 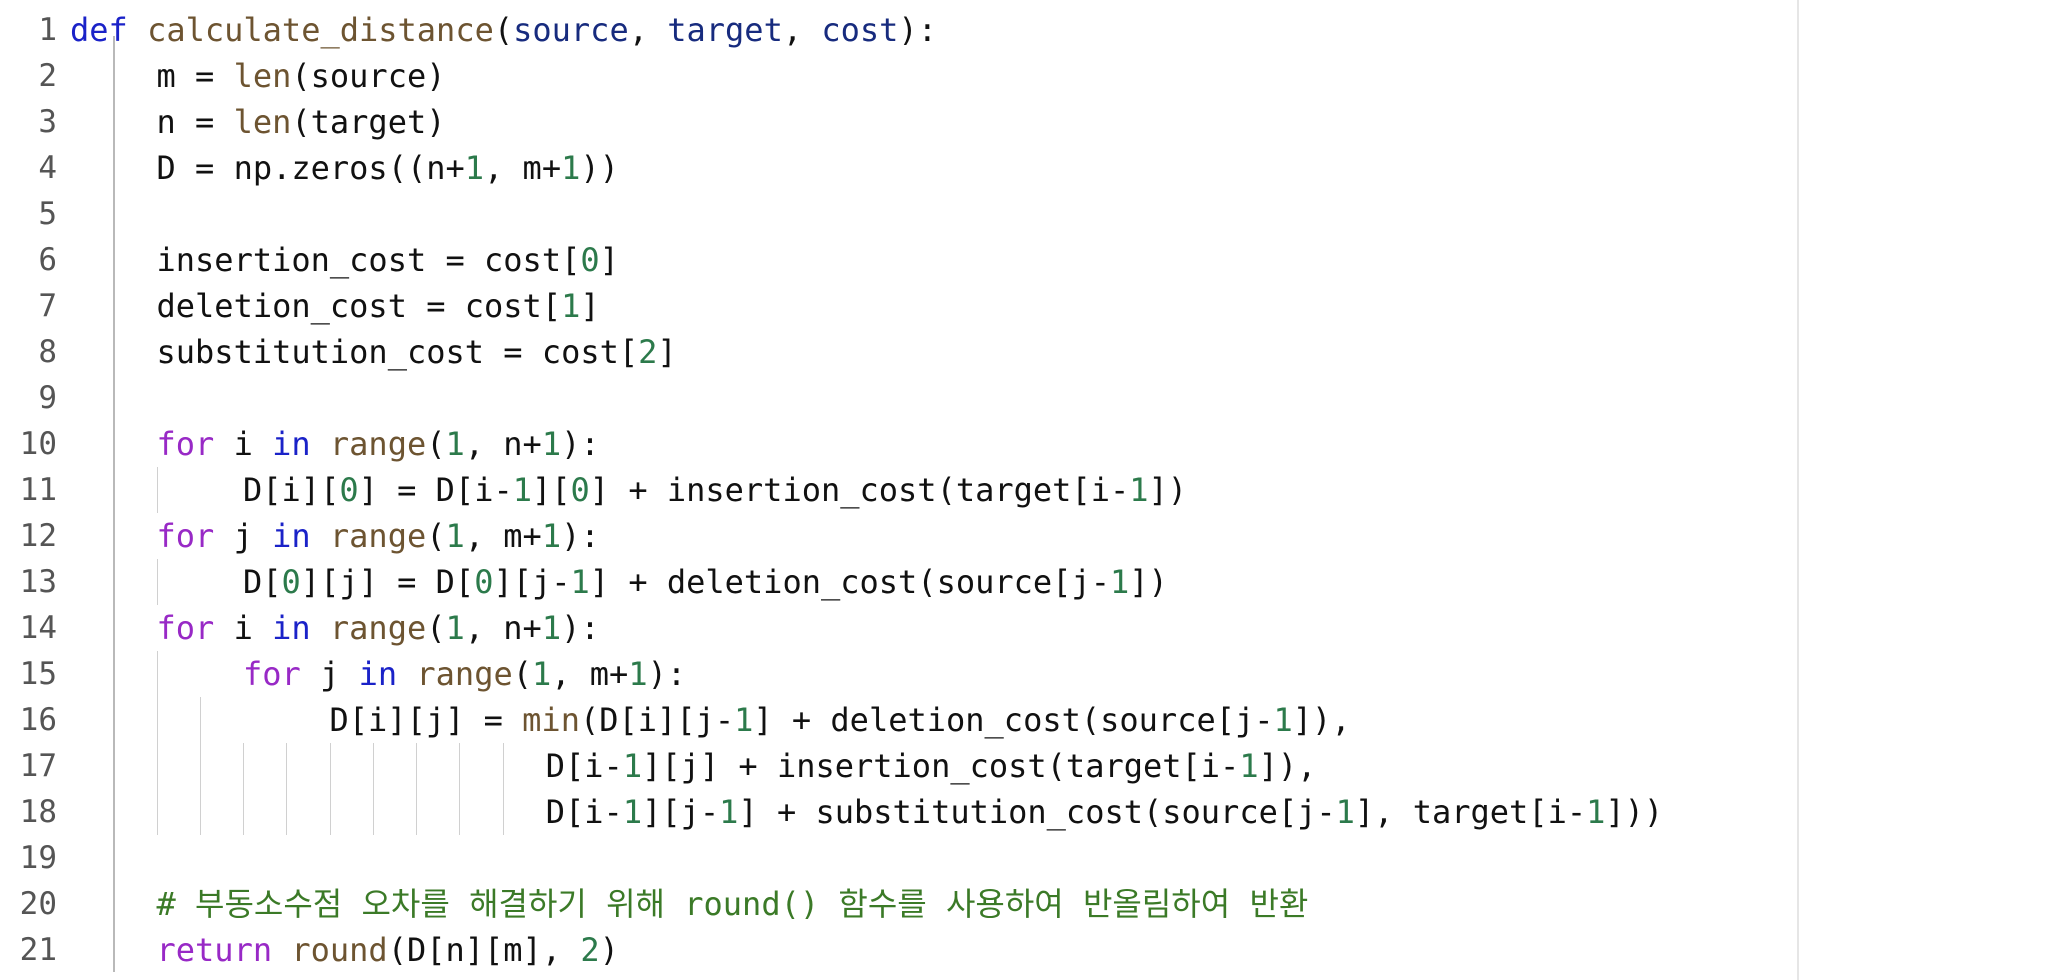 I want to click on line-number: 3, so click(x=47, y=122).